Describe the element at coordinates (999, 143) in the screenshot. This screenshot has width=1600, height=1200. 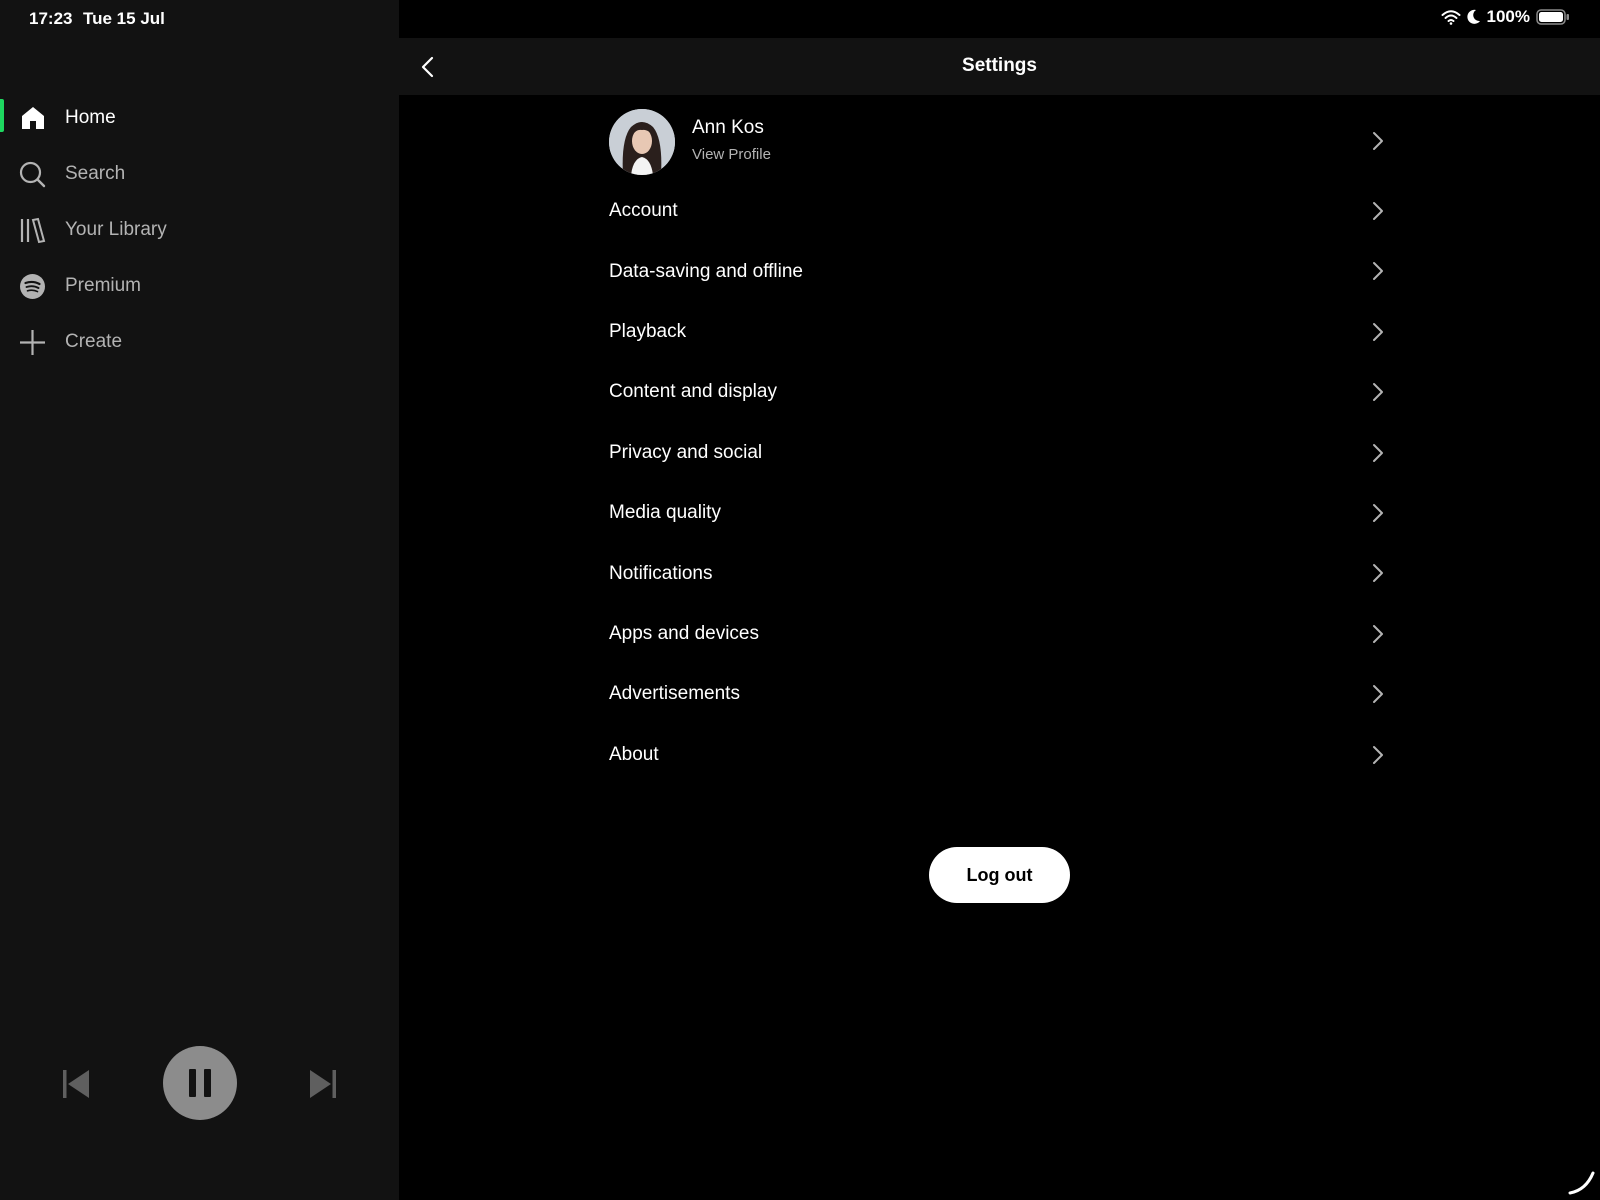
I see `profile-row: Ann Kos View Profile` at that location.